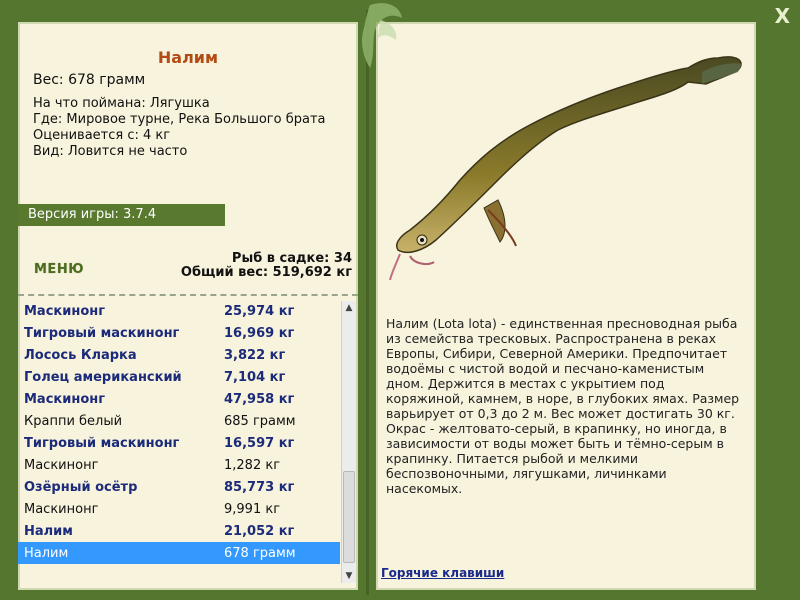 This screenshot has height=600, width=800. What do you see at coordinates (59, 269) in the screenshot?
I see `menu-button: МЕНЮ` at bounding box center [59, 269].